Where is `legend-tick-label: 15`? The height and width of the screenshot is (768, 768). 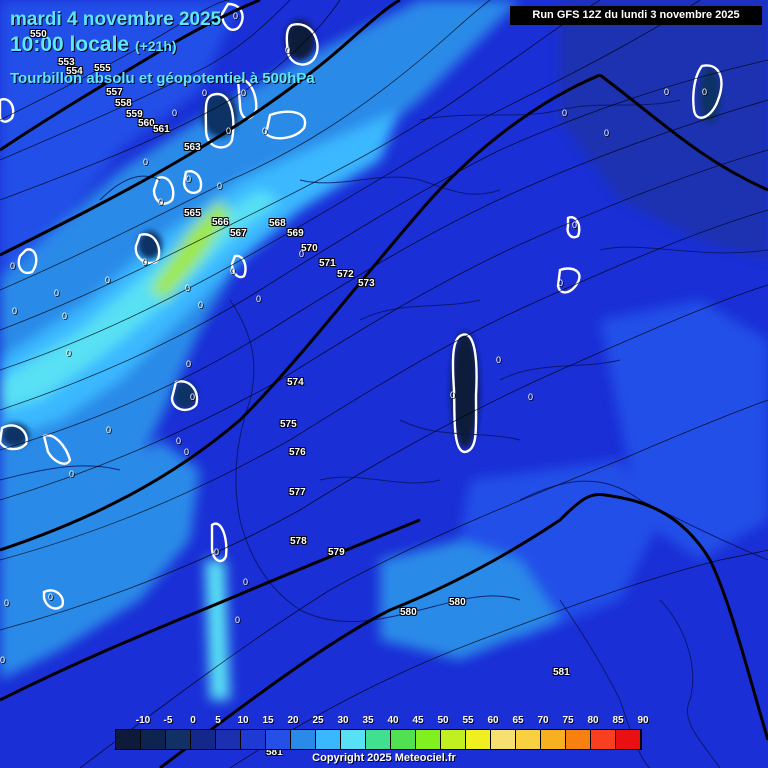 legend-tick-label: 15 is located at coordinates (268, 720).